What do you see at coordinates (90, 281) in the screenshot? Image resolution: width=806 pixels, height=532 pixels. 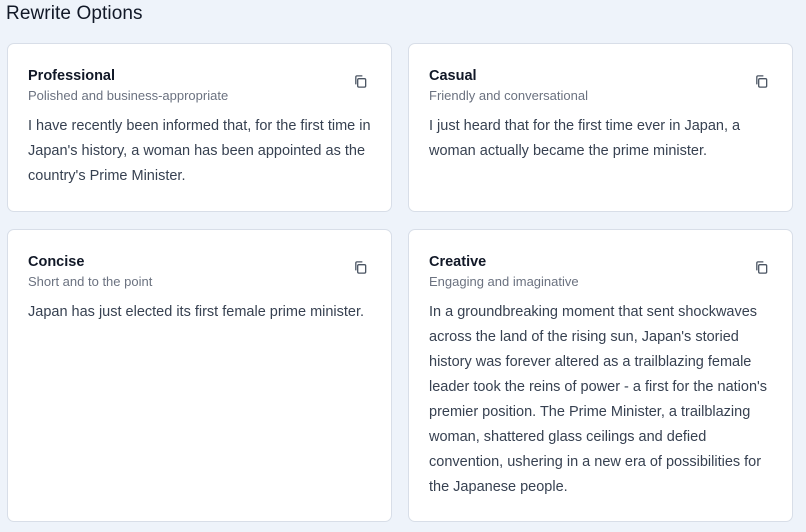 I see `card-subtitle: Short and to the point` at bounding box center [90, 281].